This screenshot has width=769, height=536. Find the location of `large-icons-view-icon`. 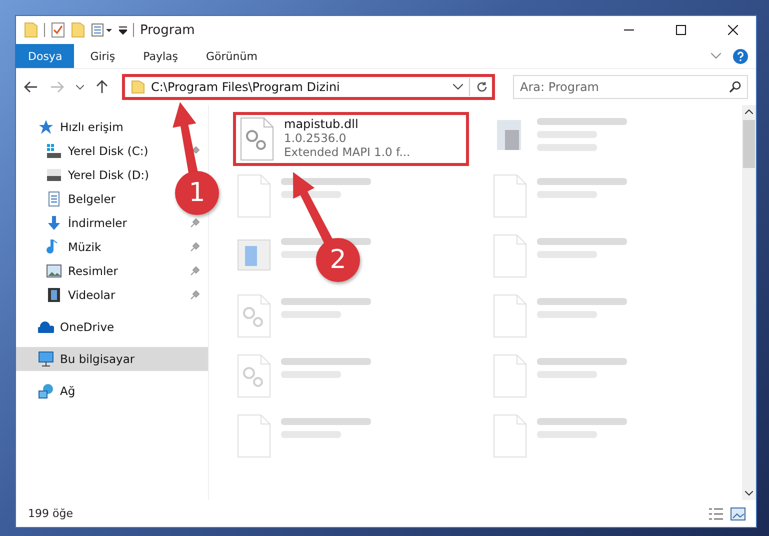

large-icons-view-icon is located at coordinates (738, 513).